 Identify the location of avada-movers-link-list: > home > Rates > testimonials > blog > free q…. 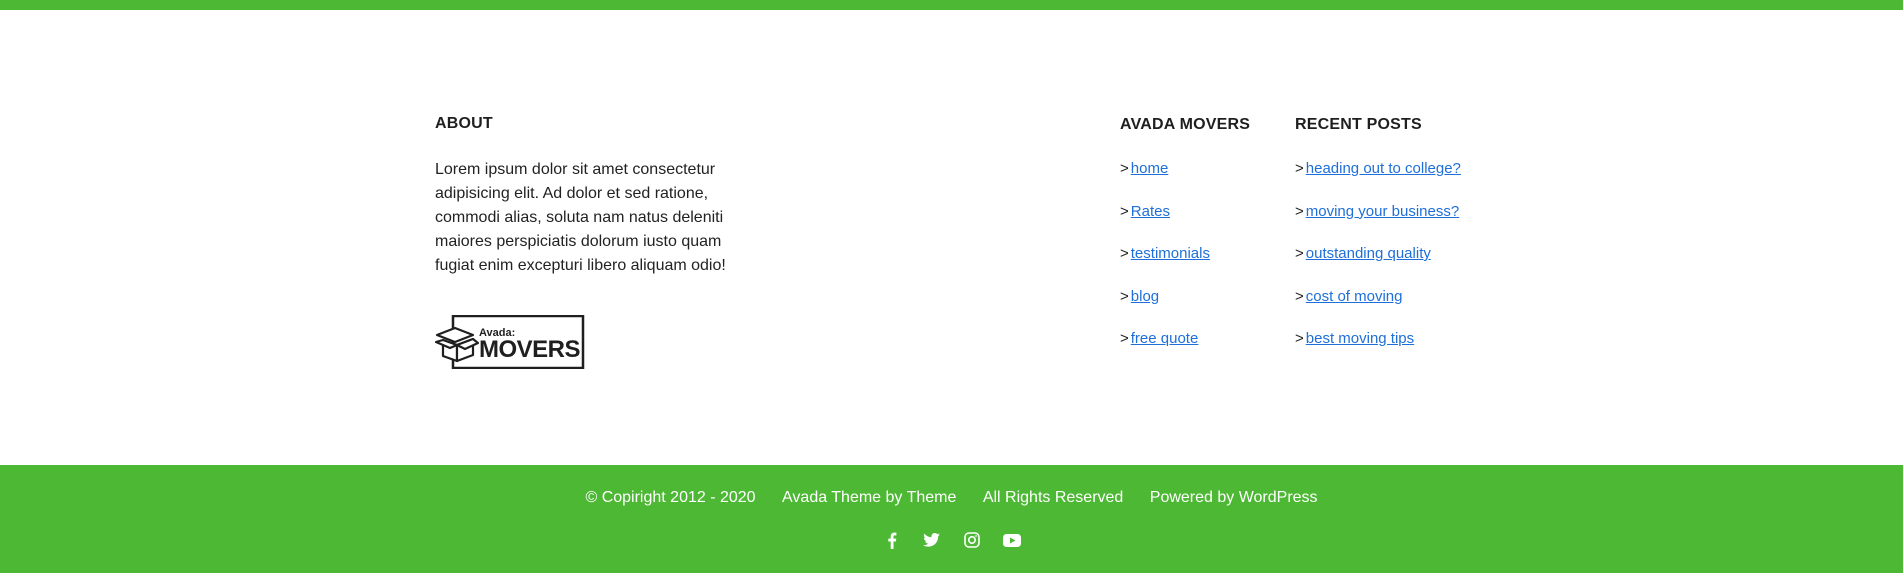
(1205, 254).